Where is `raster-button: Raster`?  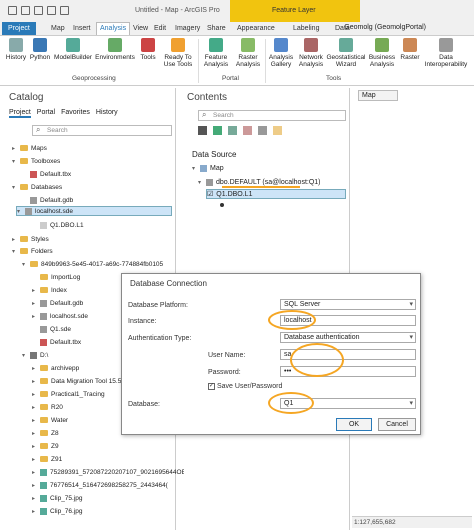
raster-button: Raster is located at coordinates (410, 49).